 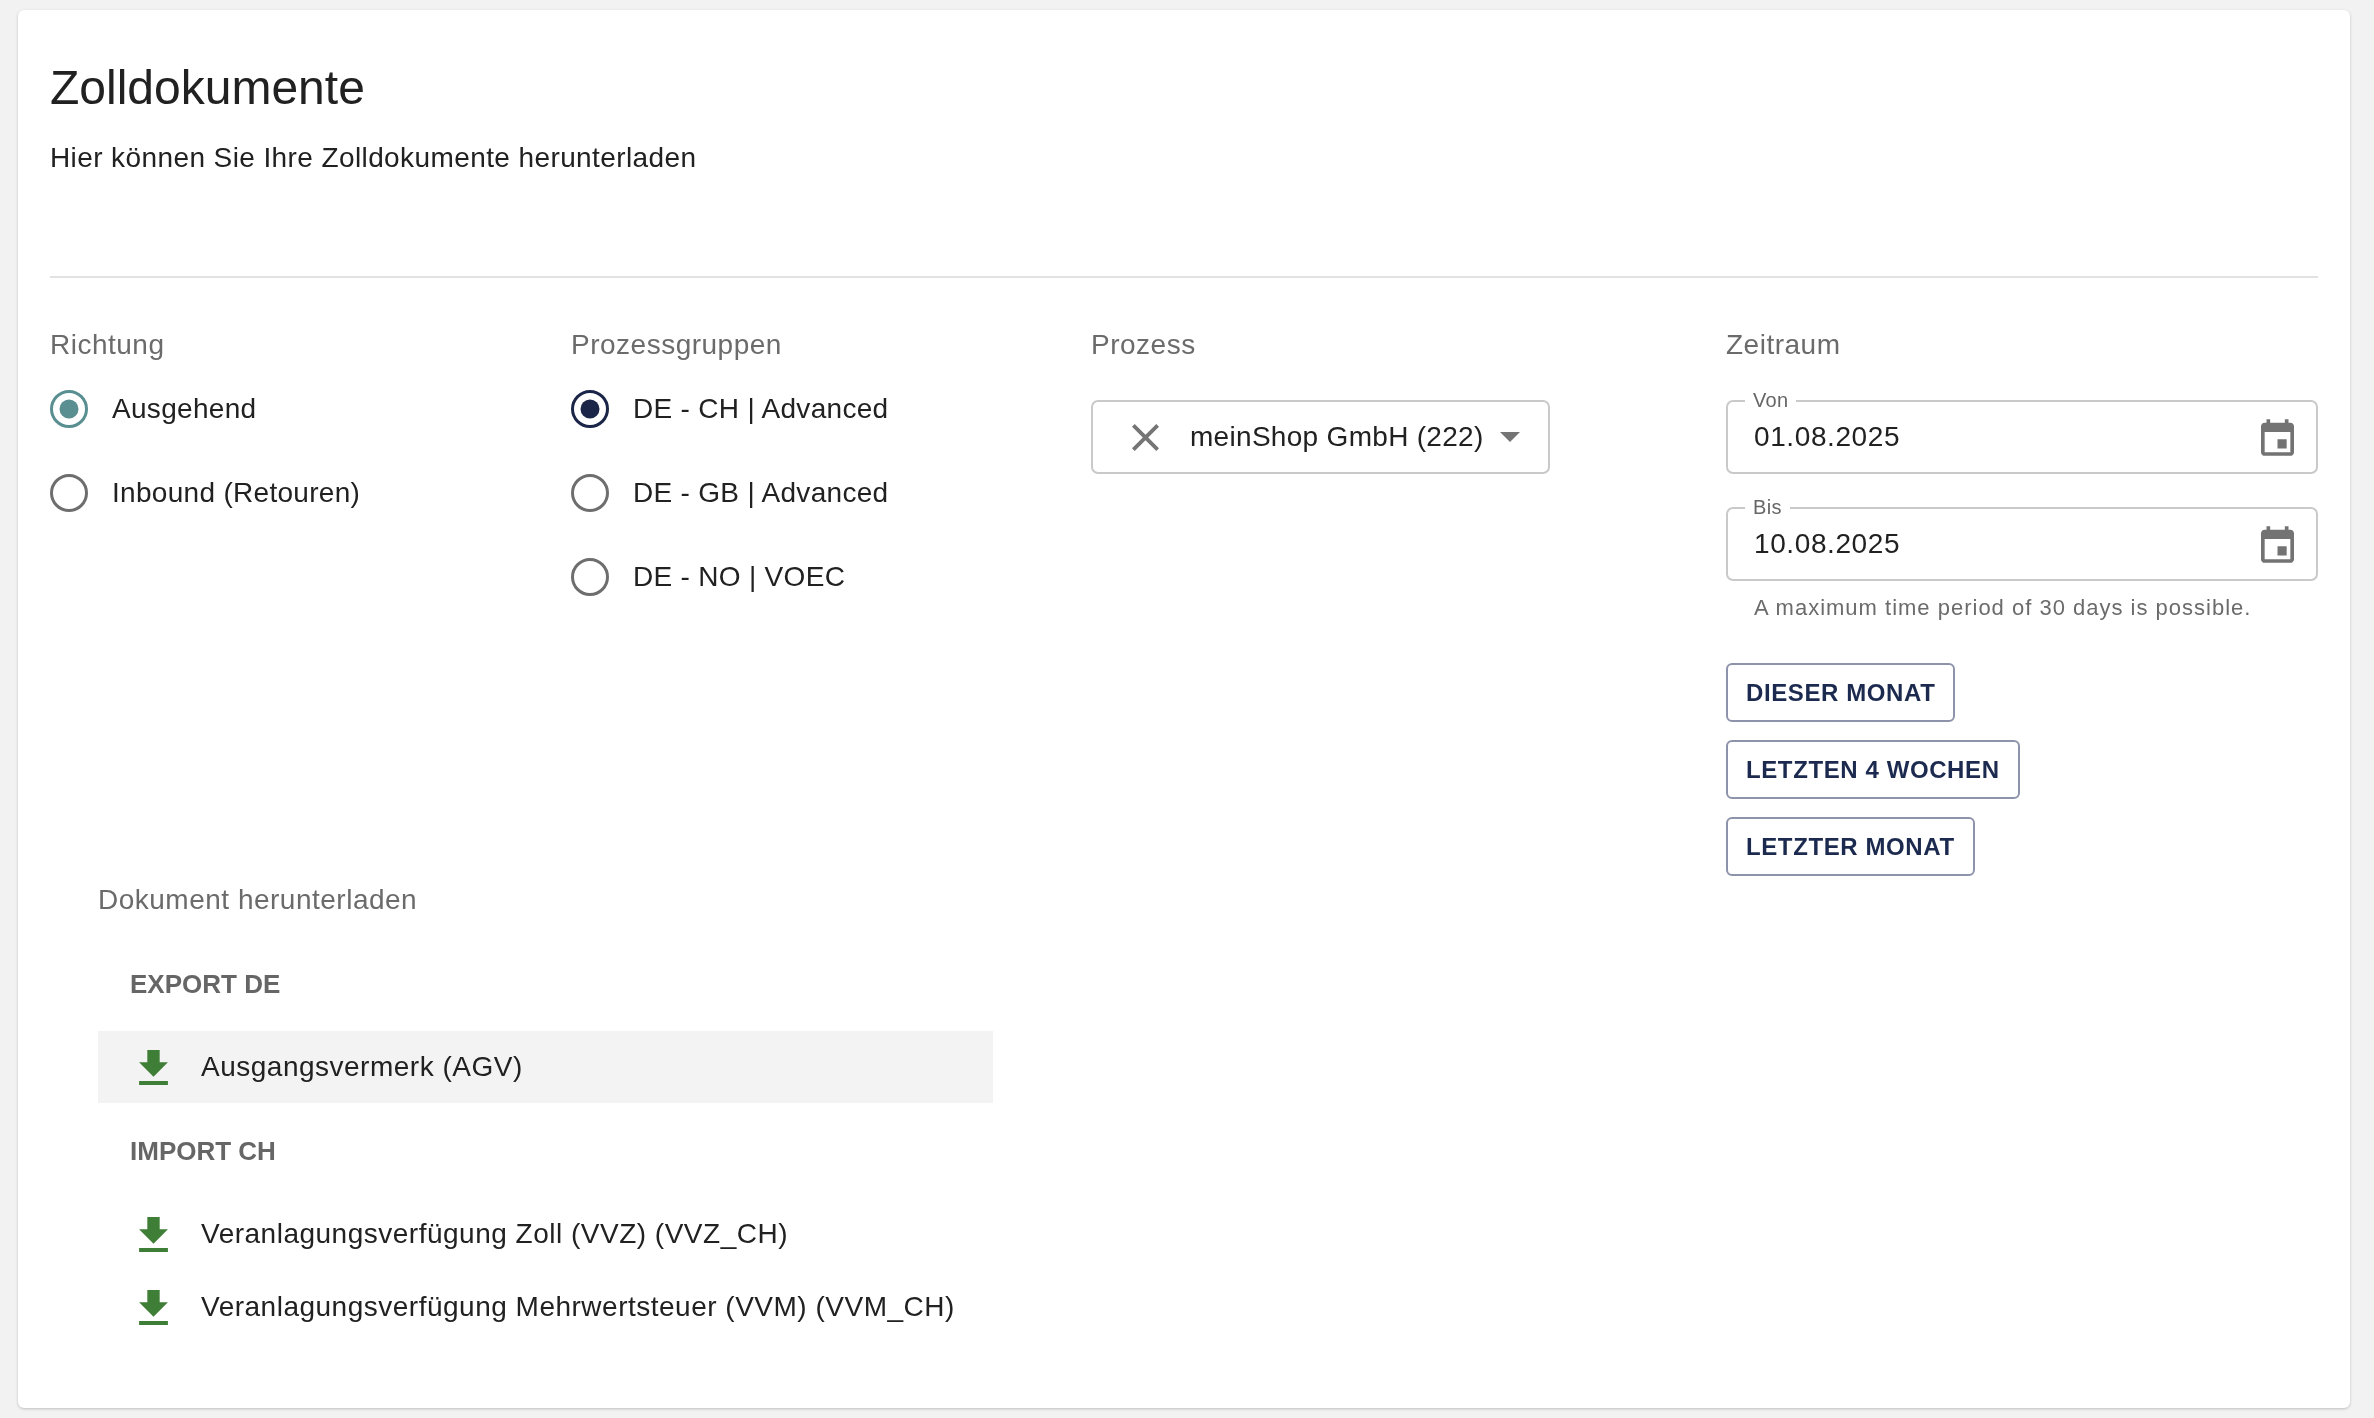 I want to click on section-title: Dokument herunterladen, so click(x=258, y=900).